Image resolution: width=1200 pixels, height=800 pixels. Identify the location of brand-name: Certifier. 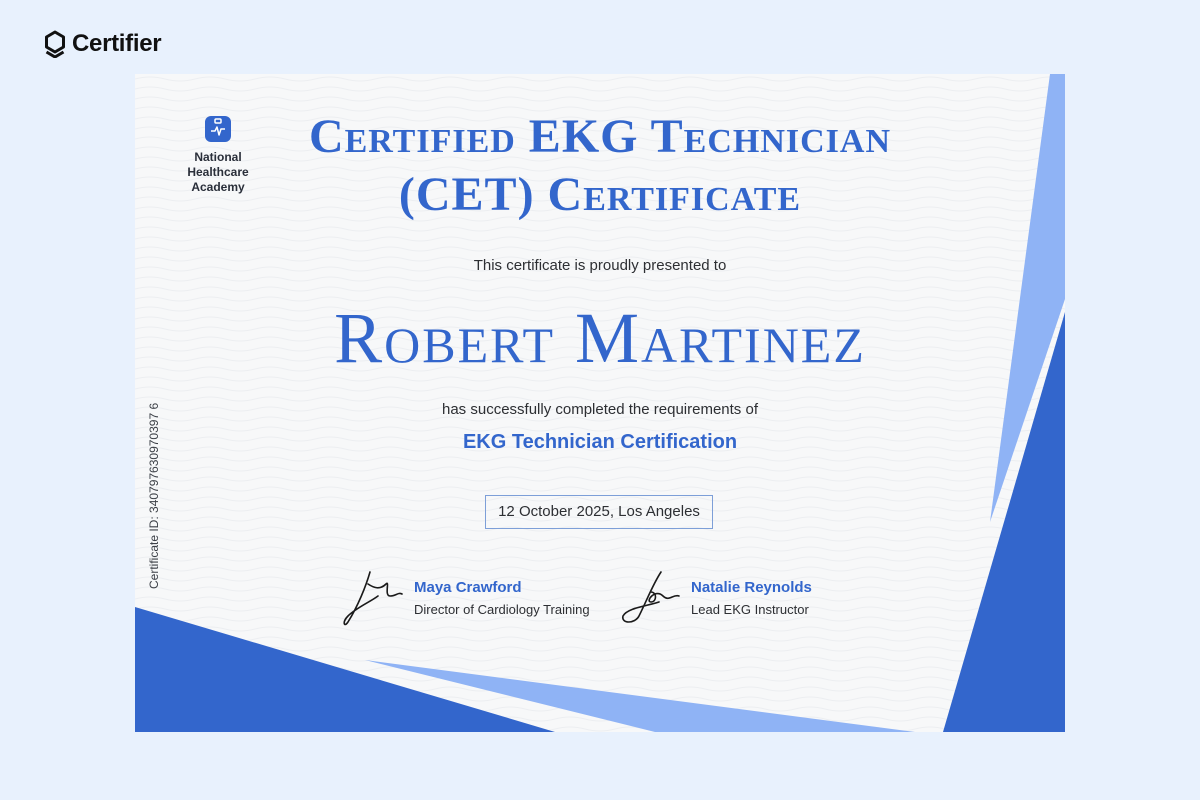
(117, 43).